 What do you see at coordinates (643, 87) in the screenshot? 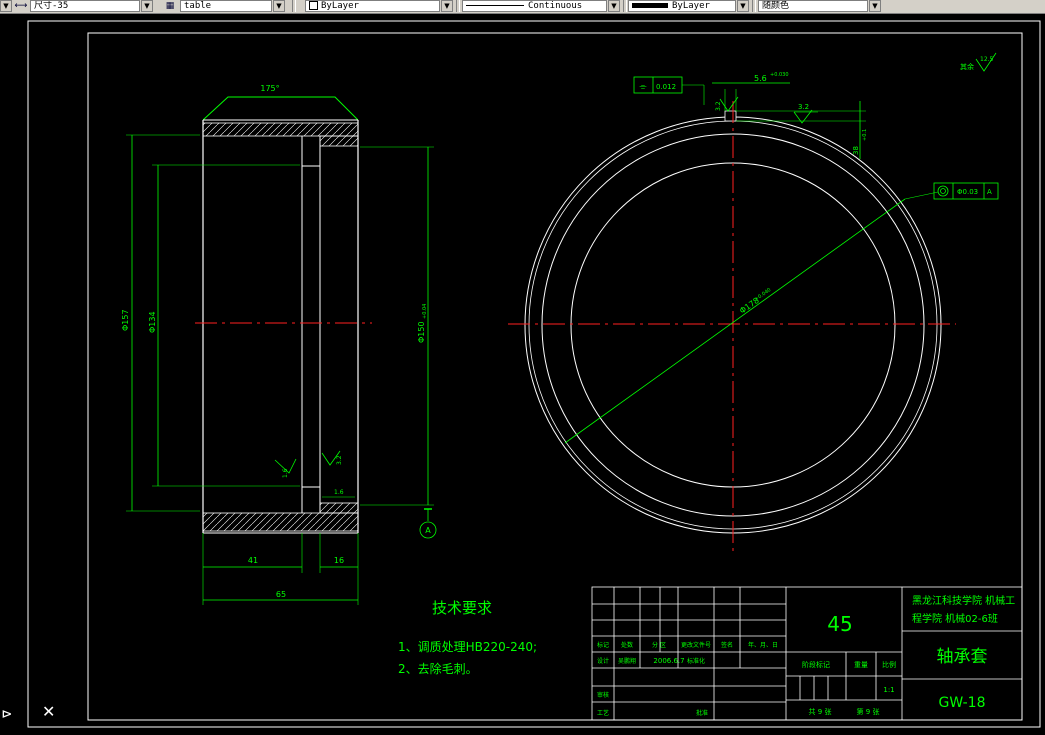
I see `flatness-icon: ⌯` at bounding box center [643, 87].